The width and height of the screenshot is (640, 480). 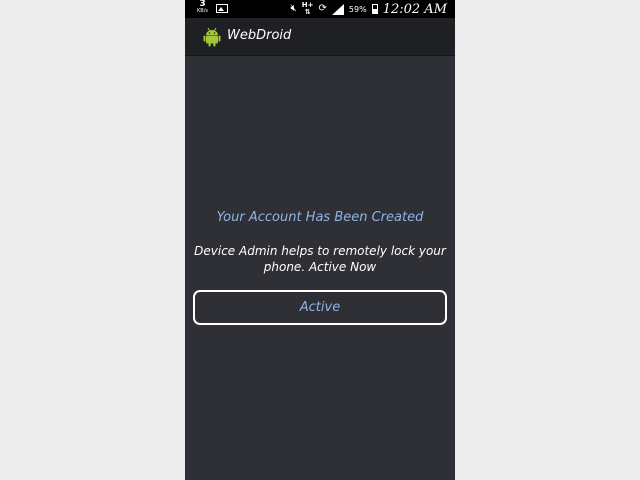 I want to click on active-button: Active, so click(x=320, y=307).